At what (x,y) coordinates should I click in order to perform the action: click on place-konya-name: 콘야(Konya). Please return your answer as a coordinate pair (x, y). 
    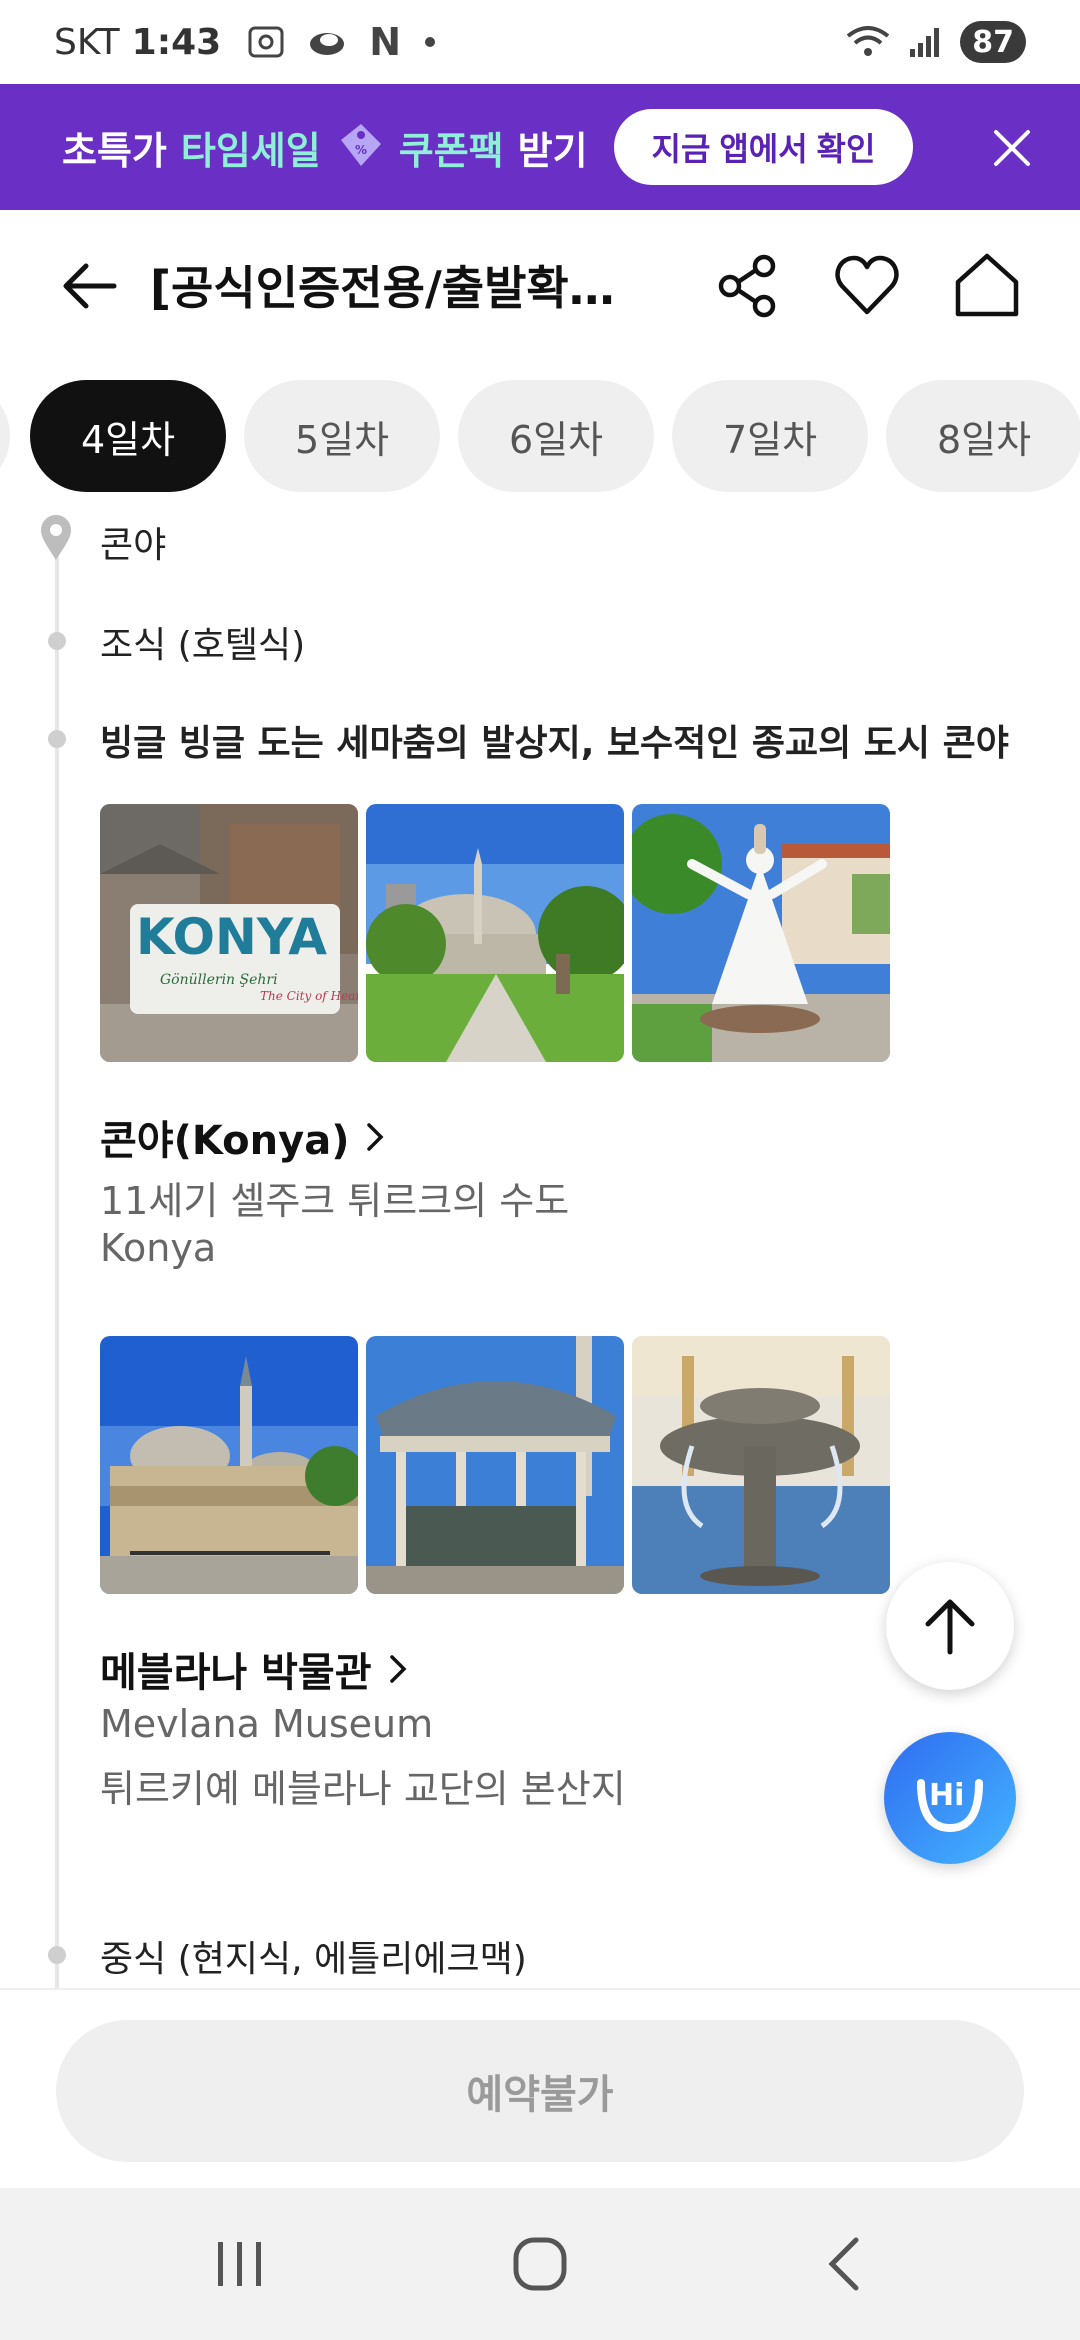
    Looking at the image, I should click on (225, 1141).